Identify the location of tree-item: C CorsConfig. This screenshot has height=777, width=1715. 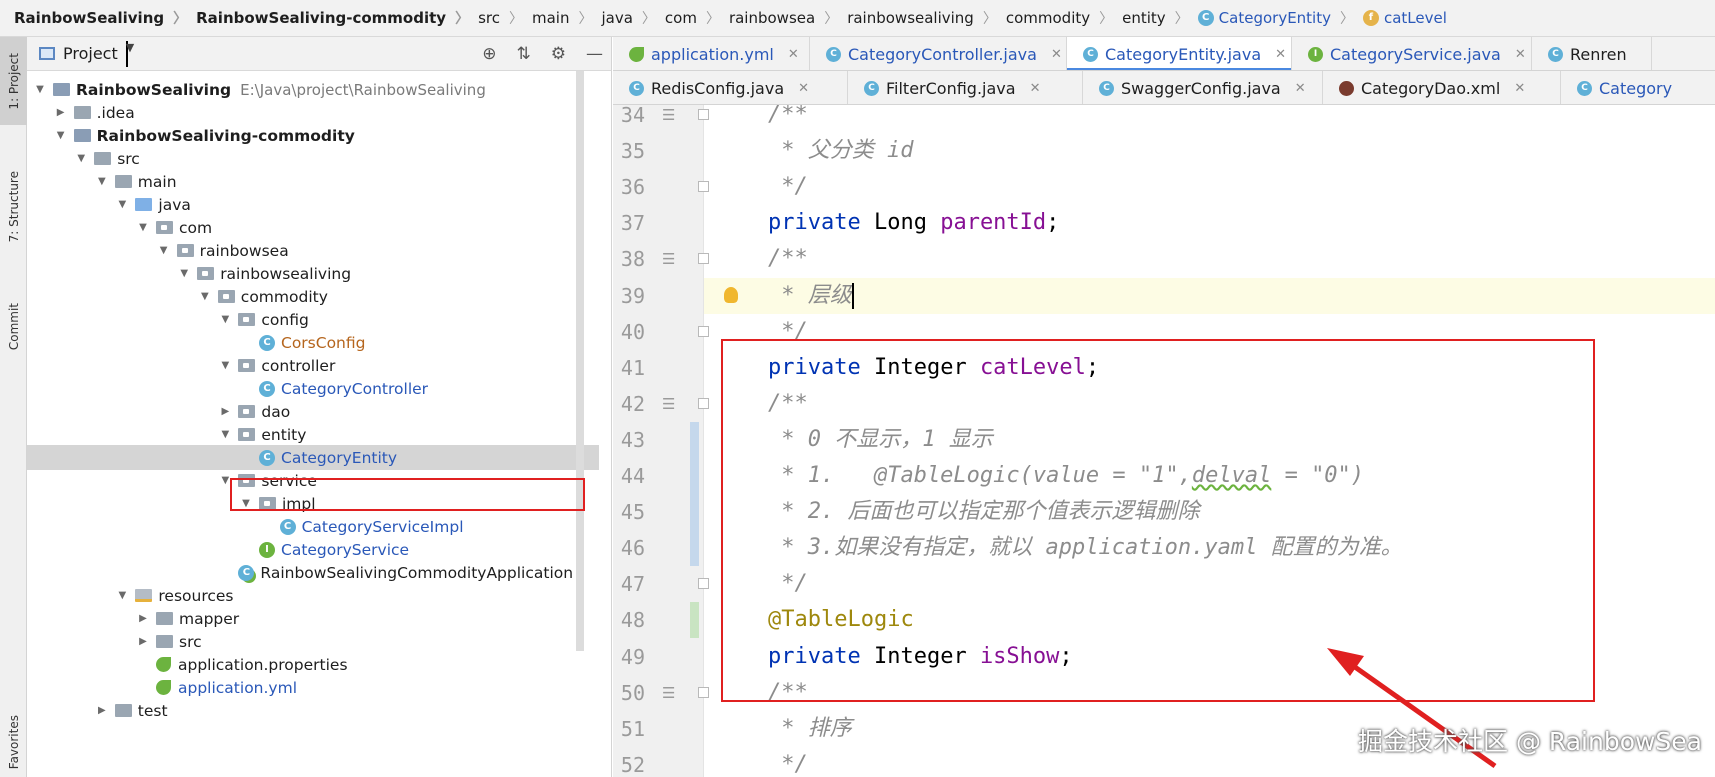
(313, 342).